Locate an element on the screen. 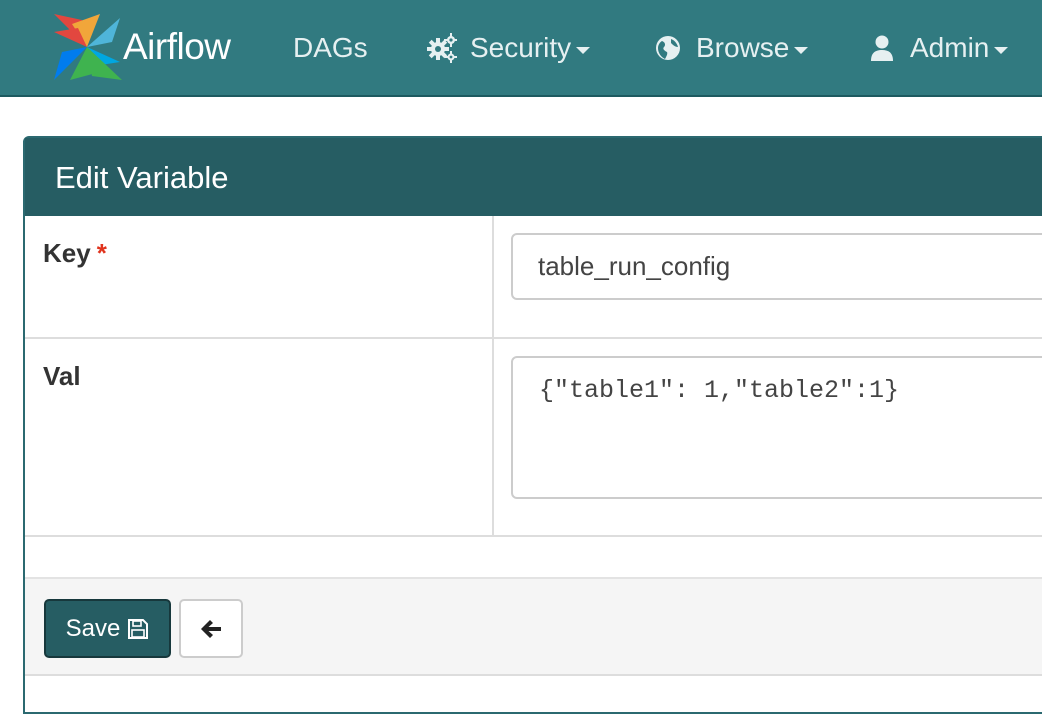 This screenshot has width=1042, height=714. required-marker: * is located at coordinates (101, 253).